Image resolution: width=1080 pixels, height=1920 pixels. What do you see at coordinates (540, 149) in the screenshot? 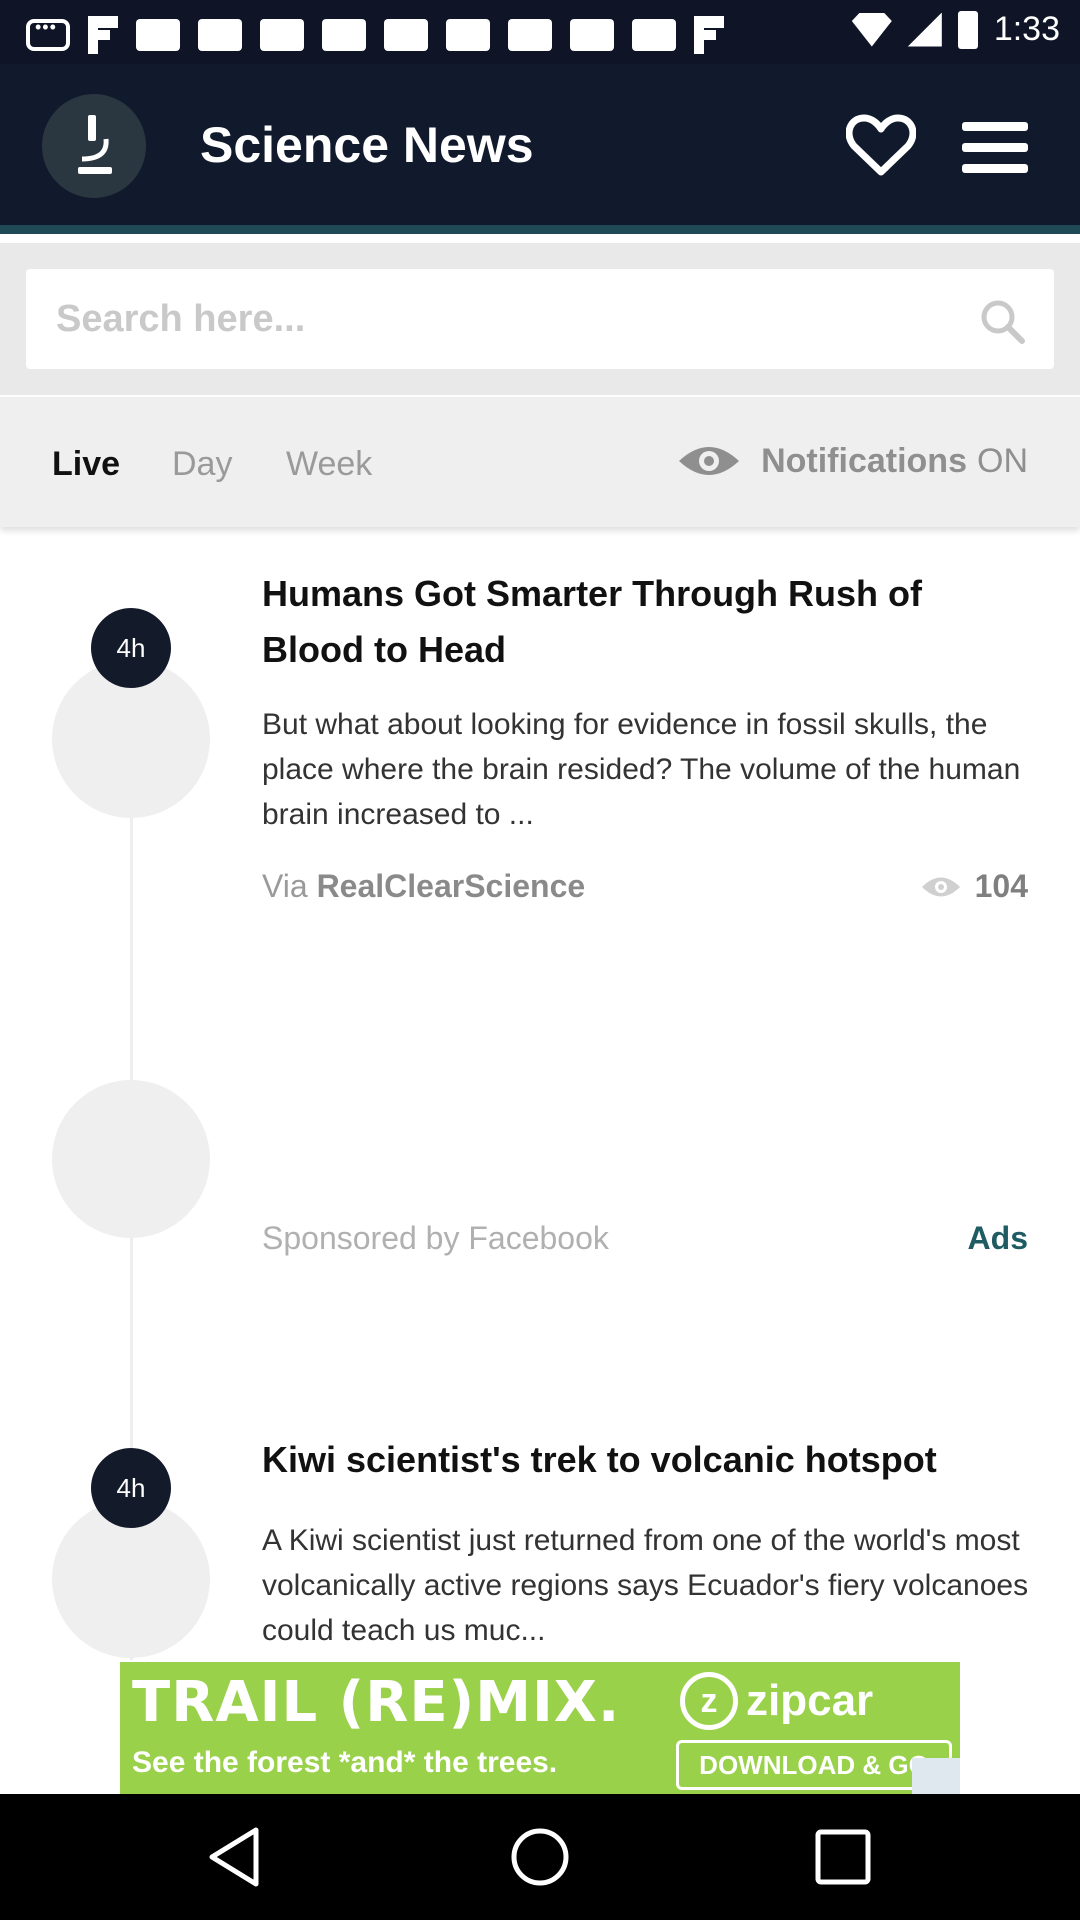
I see `app-bar: Science News` at bounding box center [540, 149].